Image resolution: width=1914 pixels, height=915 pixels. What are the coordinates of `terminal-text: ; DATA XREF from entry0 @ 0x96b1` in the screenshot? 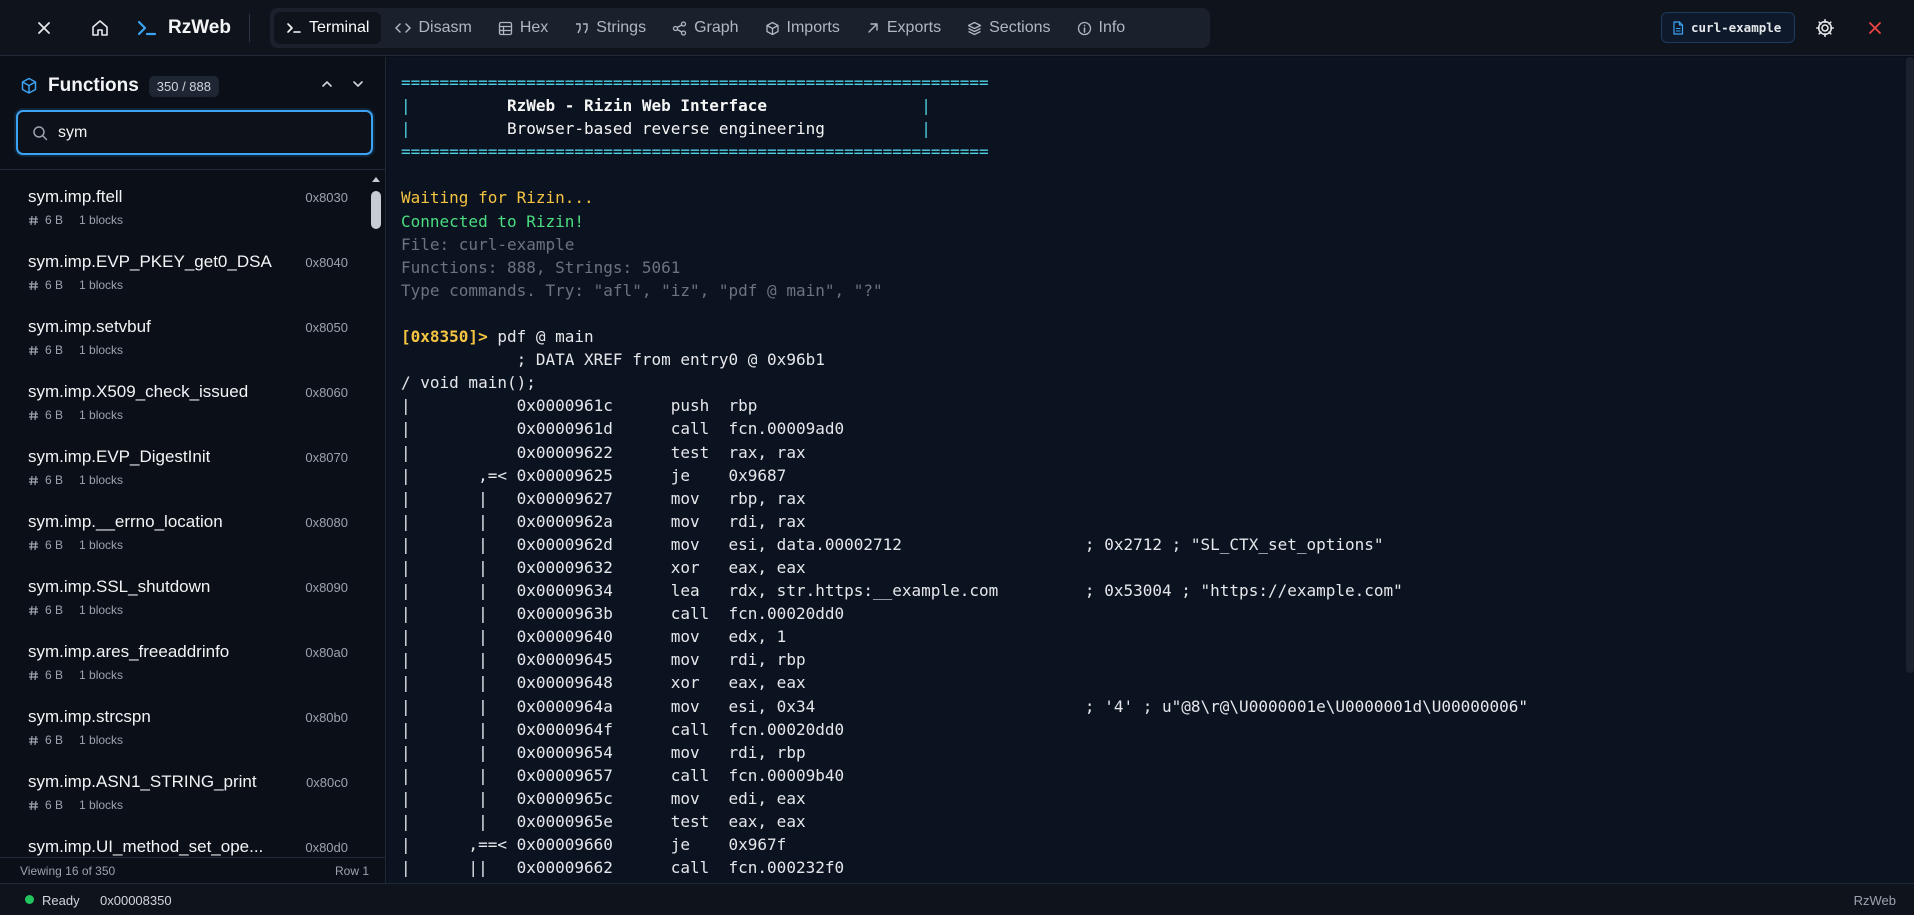 It's located at (613, 360).